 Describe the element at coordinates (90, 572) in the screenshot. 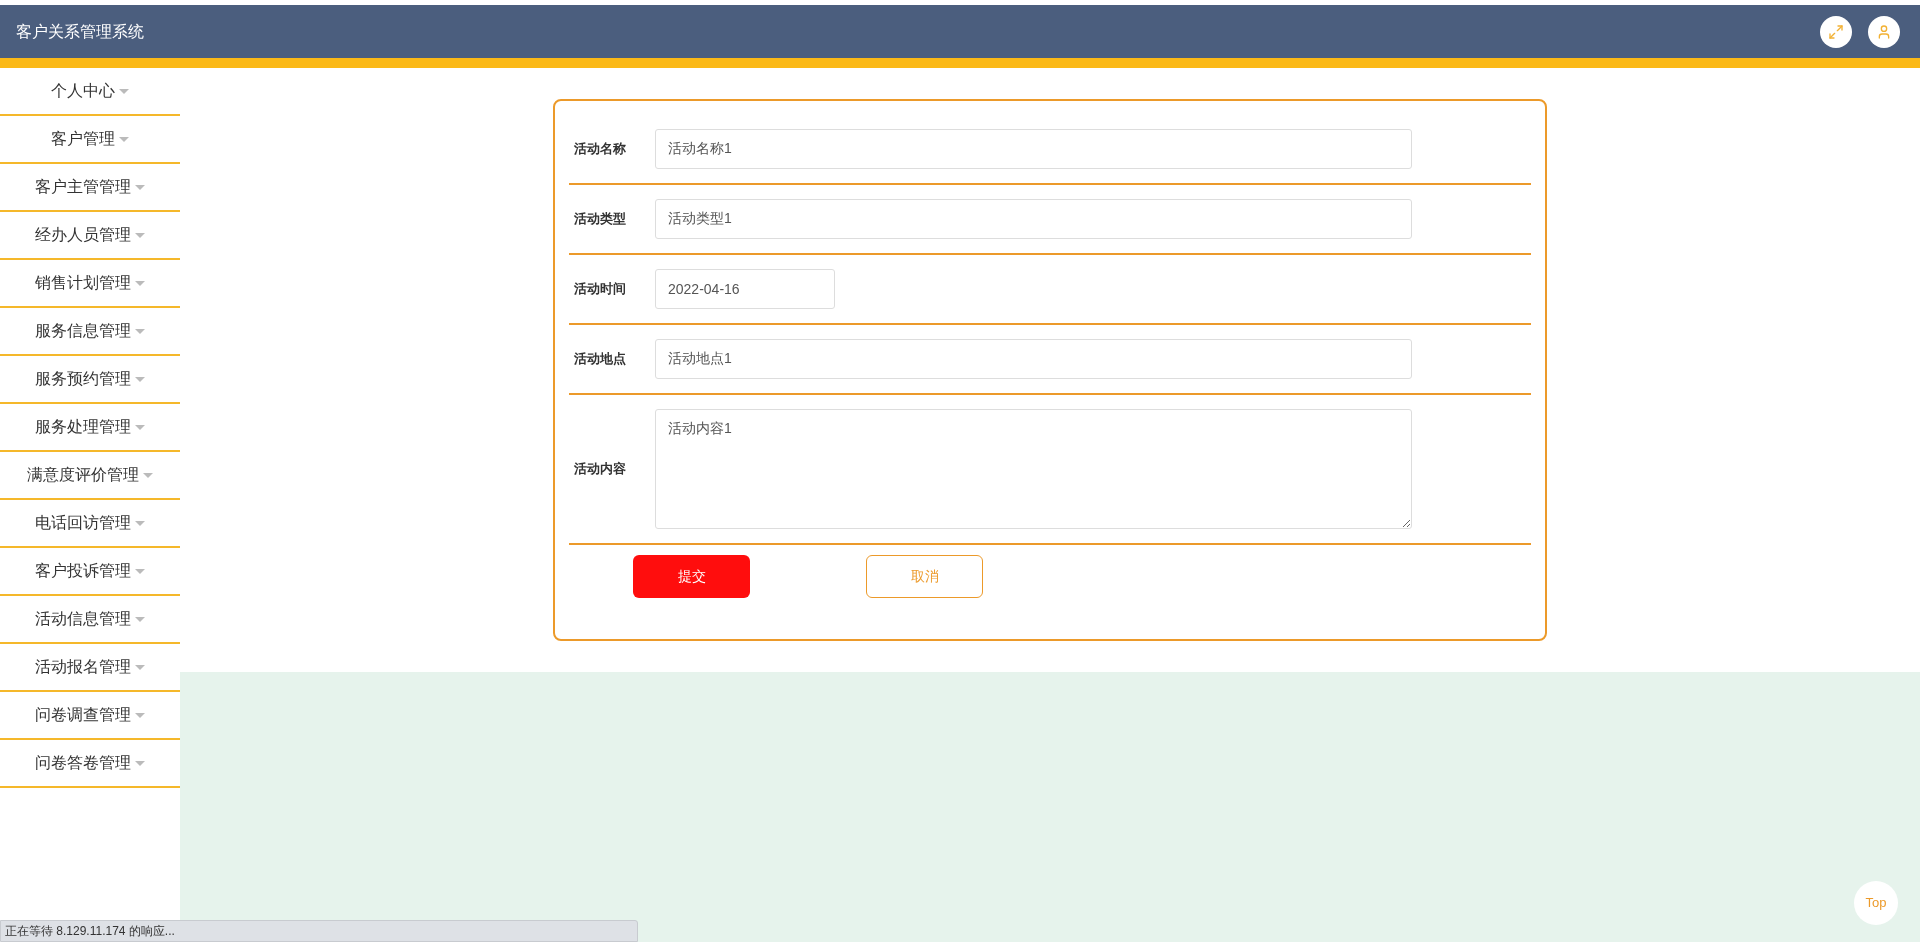

I see `sidebar-item: 客户投诉管理` at that location.